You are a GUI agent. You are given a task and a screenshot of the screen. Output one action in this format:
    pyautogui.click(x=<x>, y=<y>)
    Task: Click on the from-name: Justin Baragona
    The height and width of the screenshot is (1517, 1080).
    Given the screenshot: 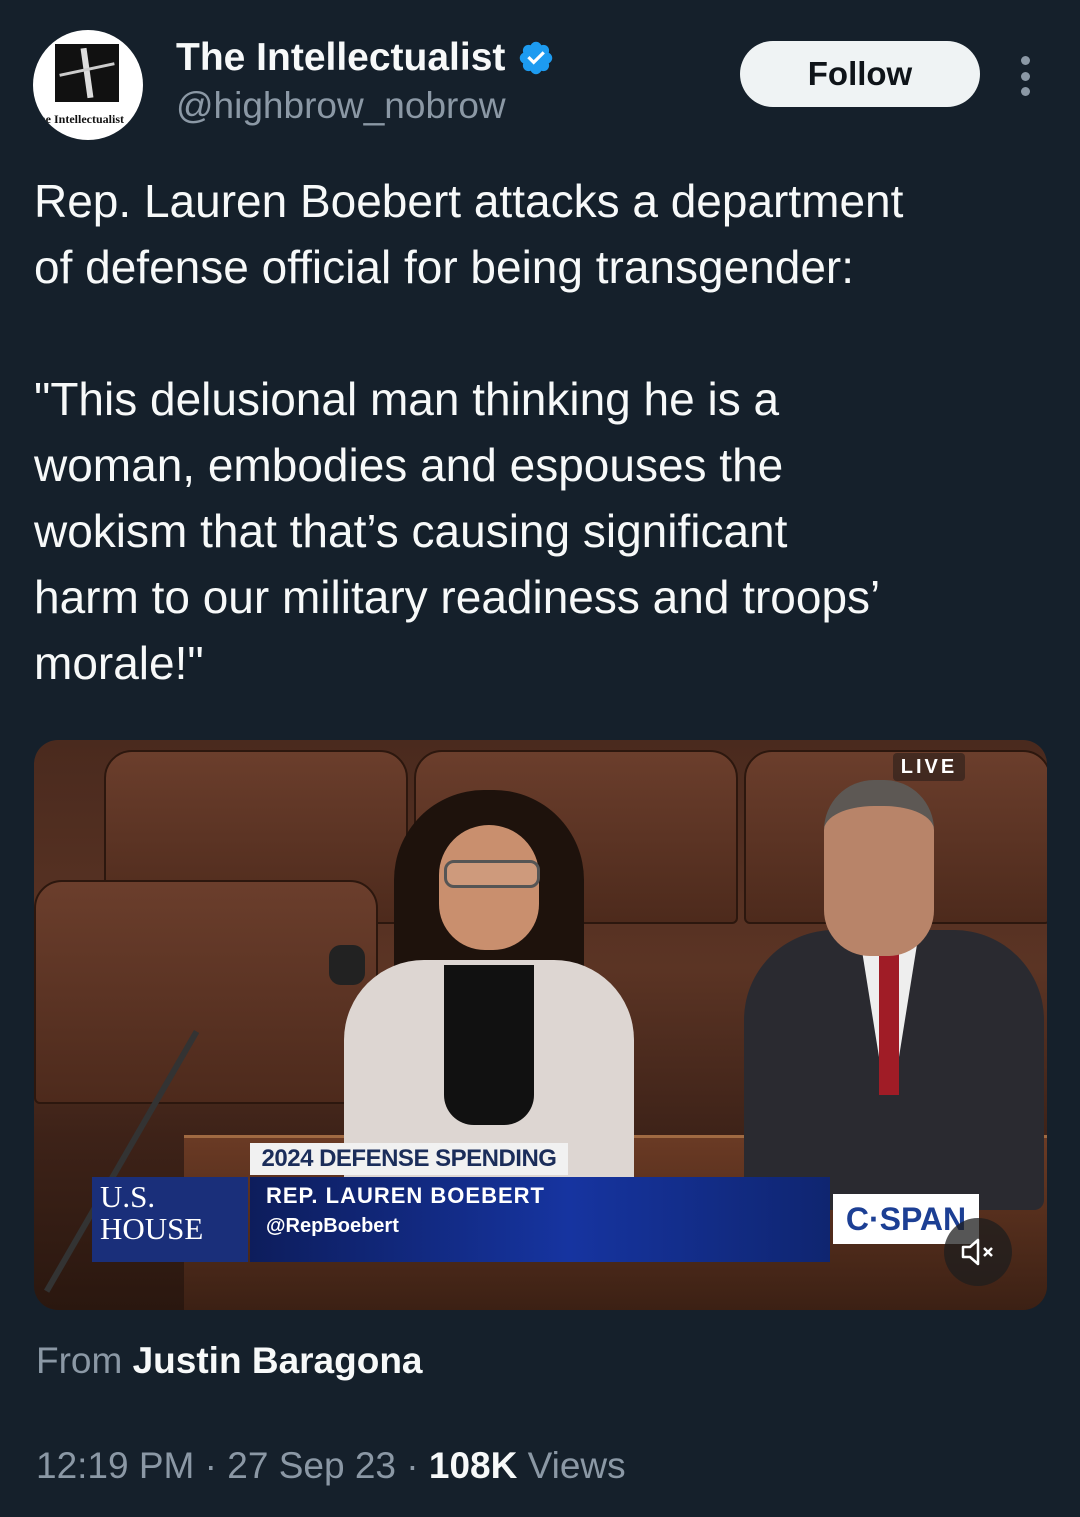 What is the action you would take?
    pyautogui.click(x=278, y=1360)
    